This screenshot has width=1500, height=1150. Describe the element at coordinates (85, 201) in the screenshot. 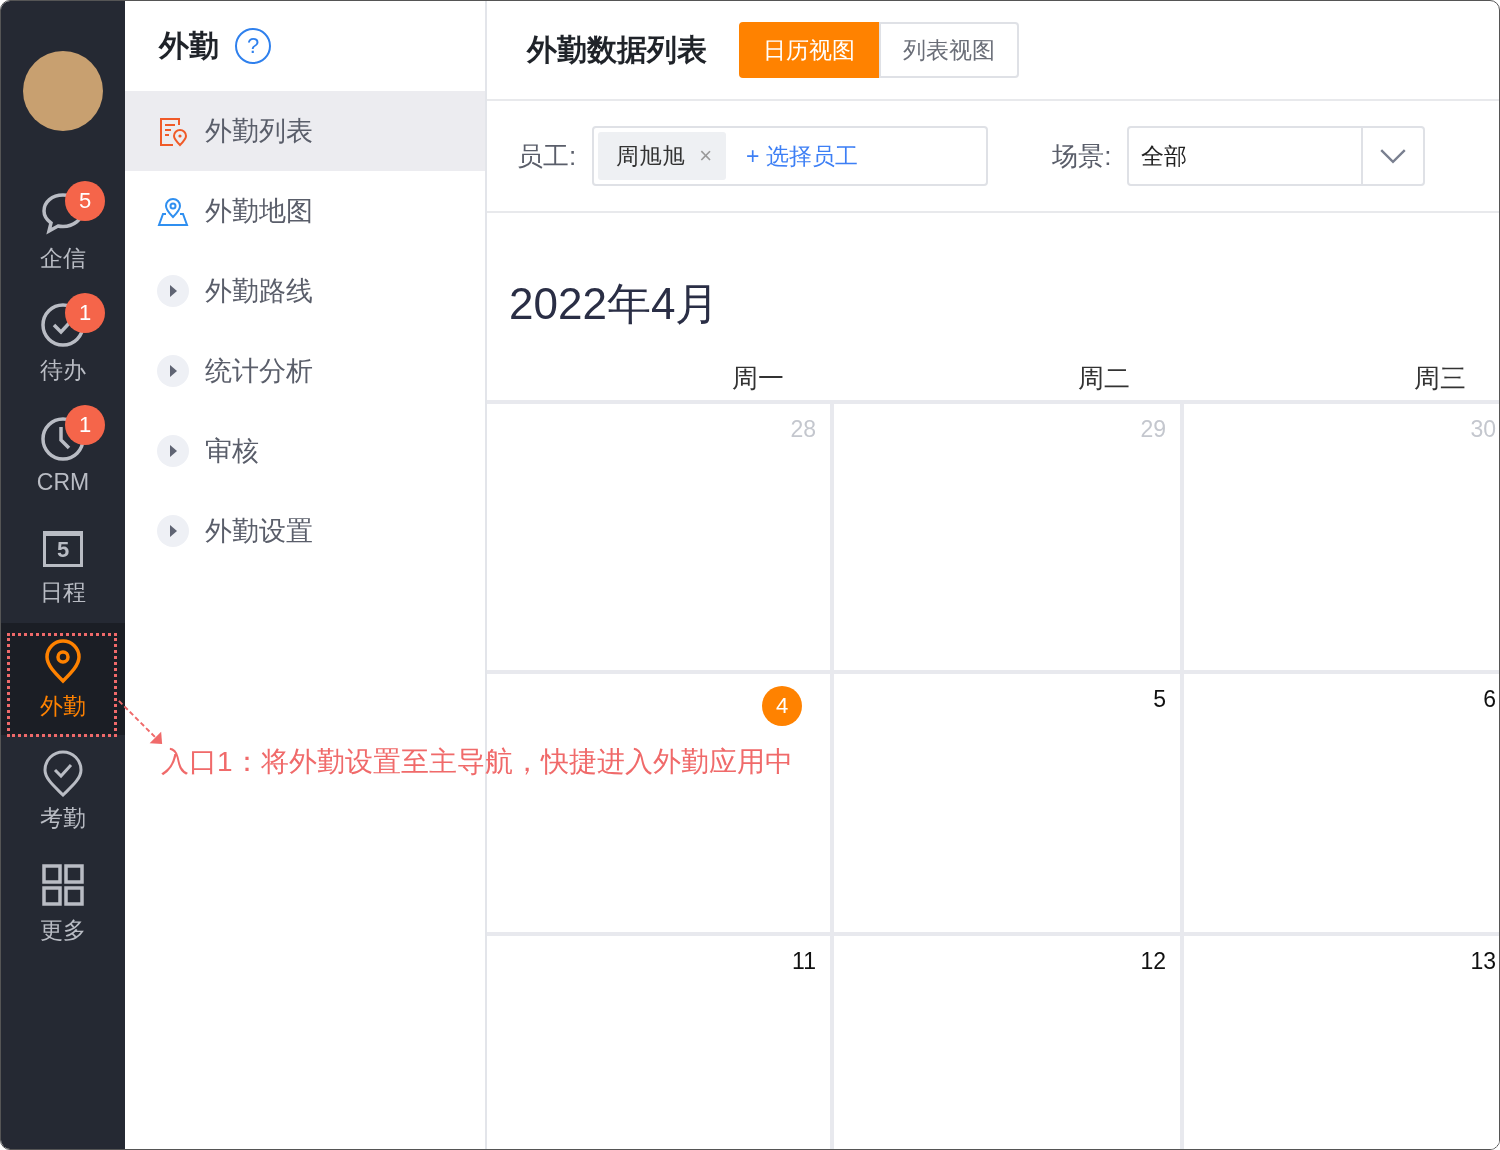

I see `count-badge: 5` at that location.